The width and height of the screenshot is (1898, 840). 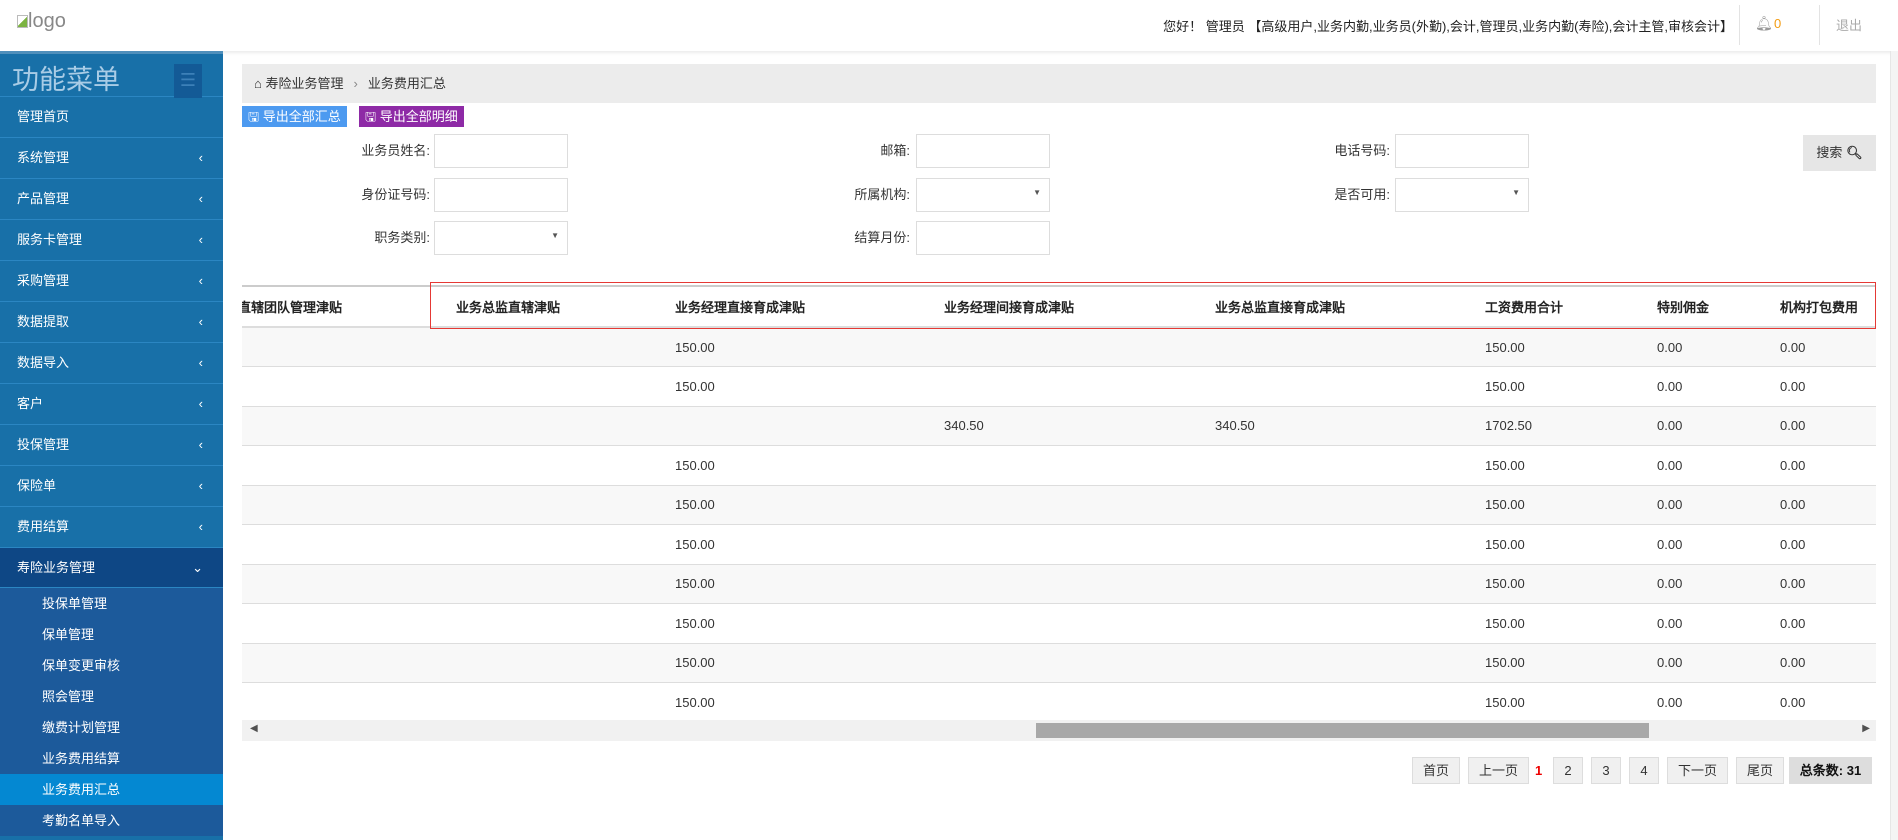 What do you see at coordinates (501, 151) in the screenshot?
I see `name-input` at bounding box center [501, 151].